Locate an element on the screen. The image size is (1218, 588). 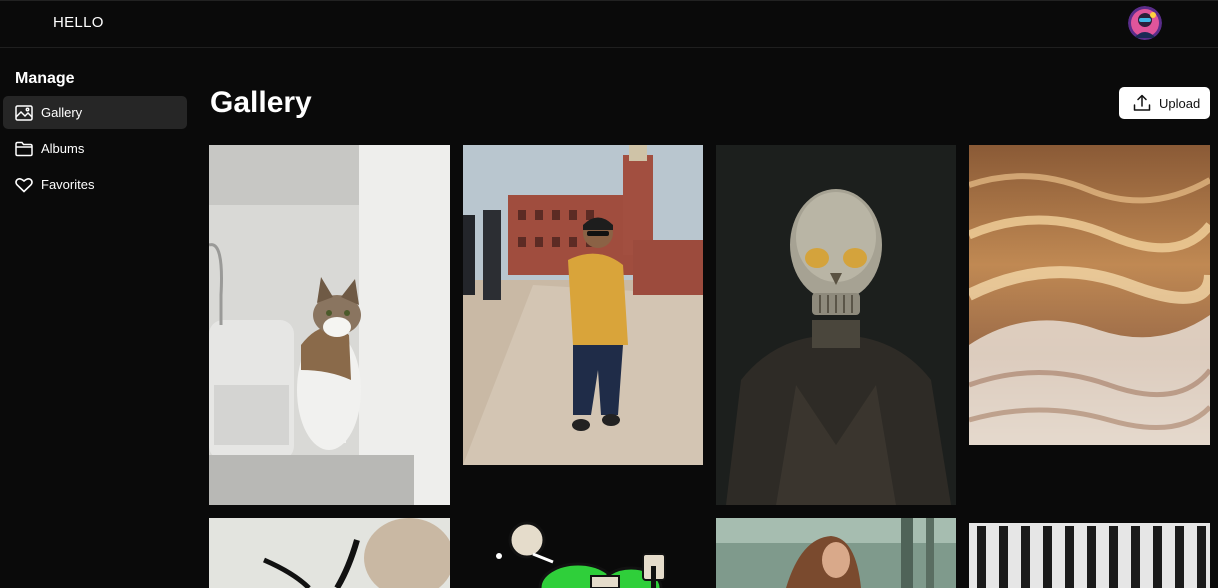
sidebar-item-label: Albums is located at coordinates (63, 148).